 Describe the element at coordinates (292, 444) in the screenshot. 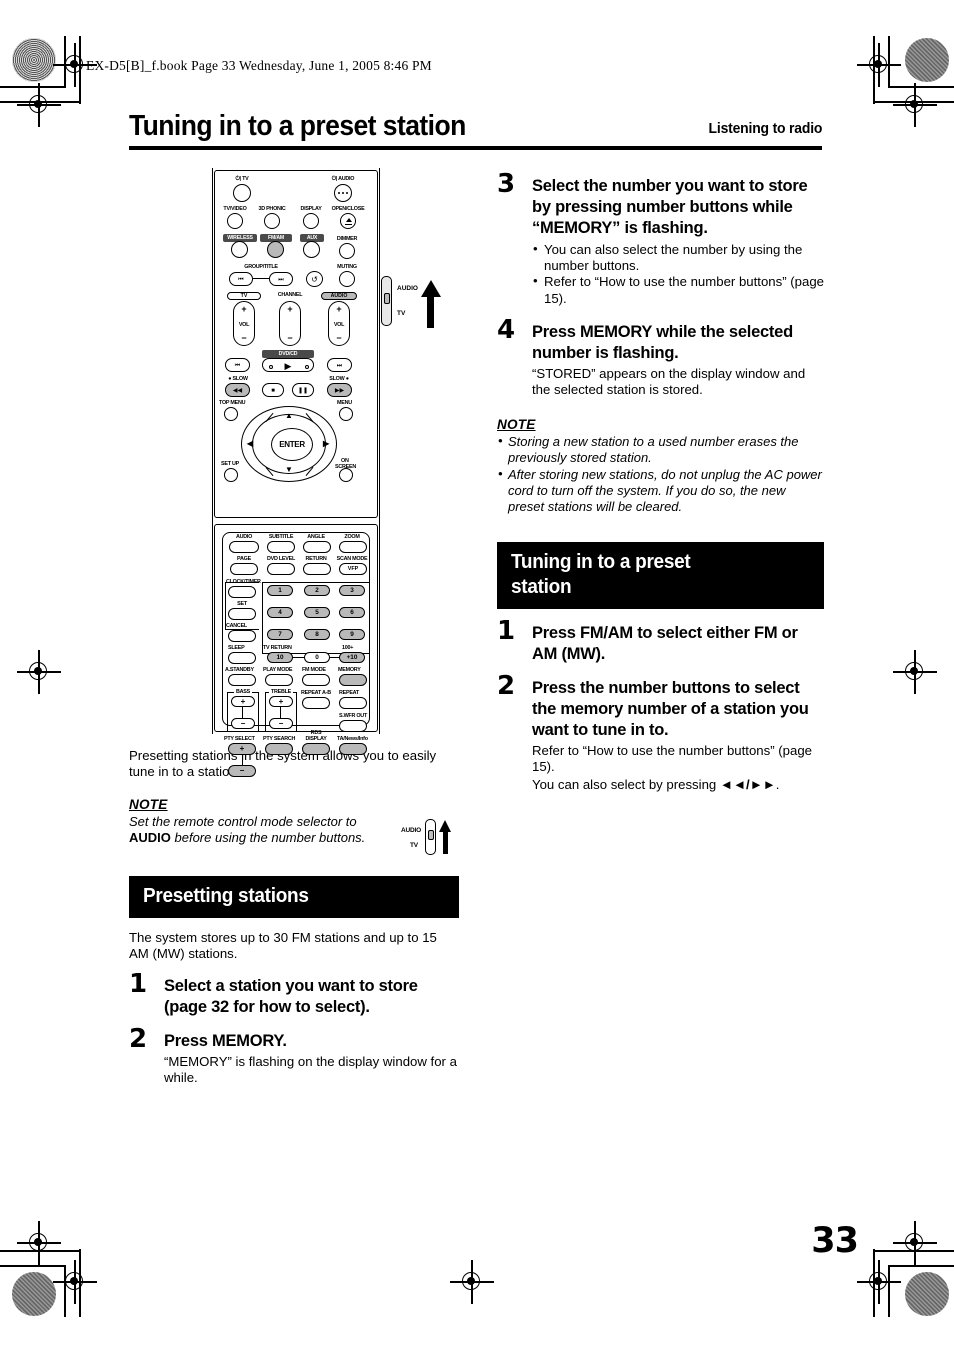

I see `remote-button-enter: ENTER` at that location.